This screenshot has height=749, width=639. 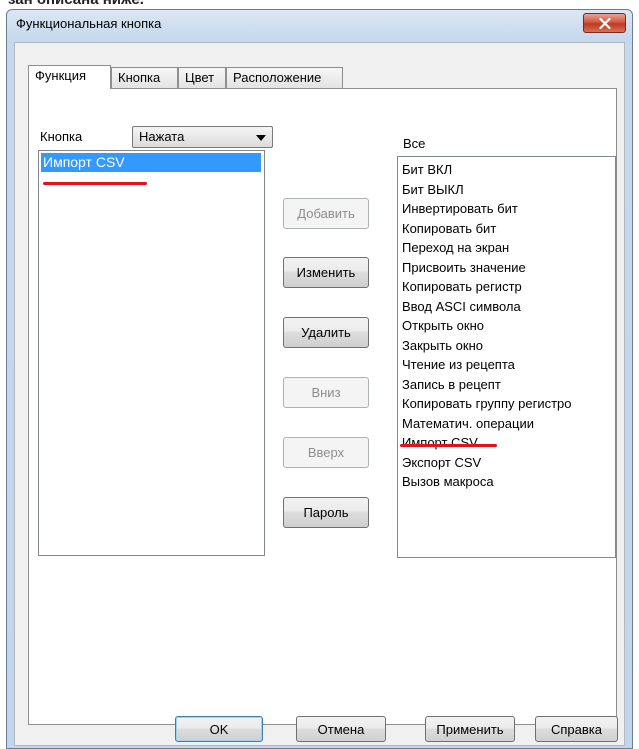 I want to click on apply-button: Применить, so click(x=470, y=729).